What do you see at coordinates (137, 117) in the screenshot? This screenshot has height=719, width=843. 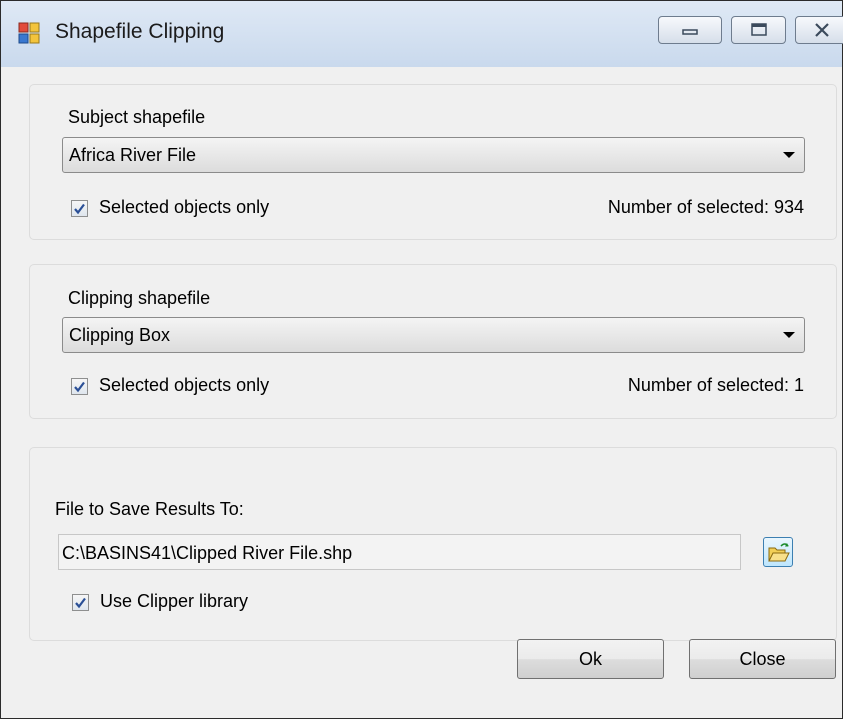 I see `subject-label: Subject shapefile` at bounding box center [137, 117].